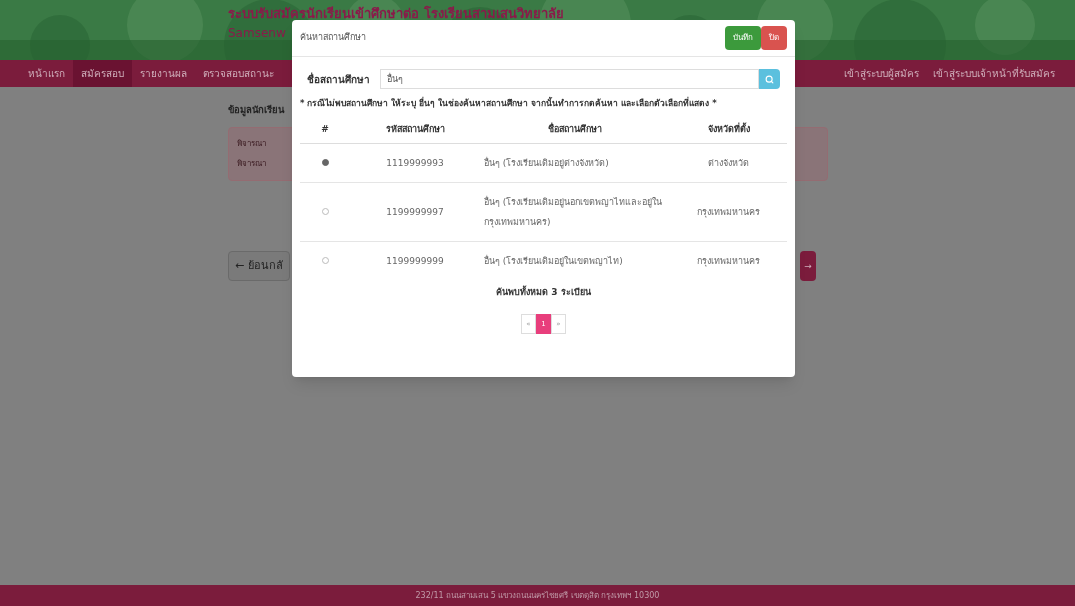 This screenshot has height=606, width=1075. I want to click on note-text: * กรณีไม่พบสถานศึกษา ให้ระบุ อื่นๆ ในช่องค้นหาสถานศึกษา จากนั้นทำการกดค้นหา และเลือกตัวเลือกที่แสดง *, so click(508, 103).